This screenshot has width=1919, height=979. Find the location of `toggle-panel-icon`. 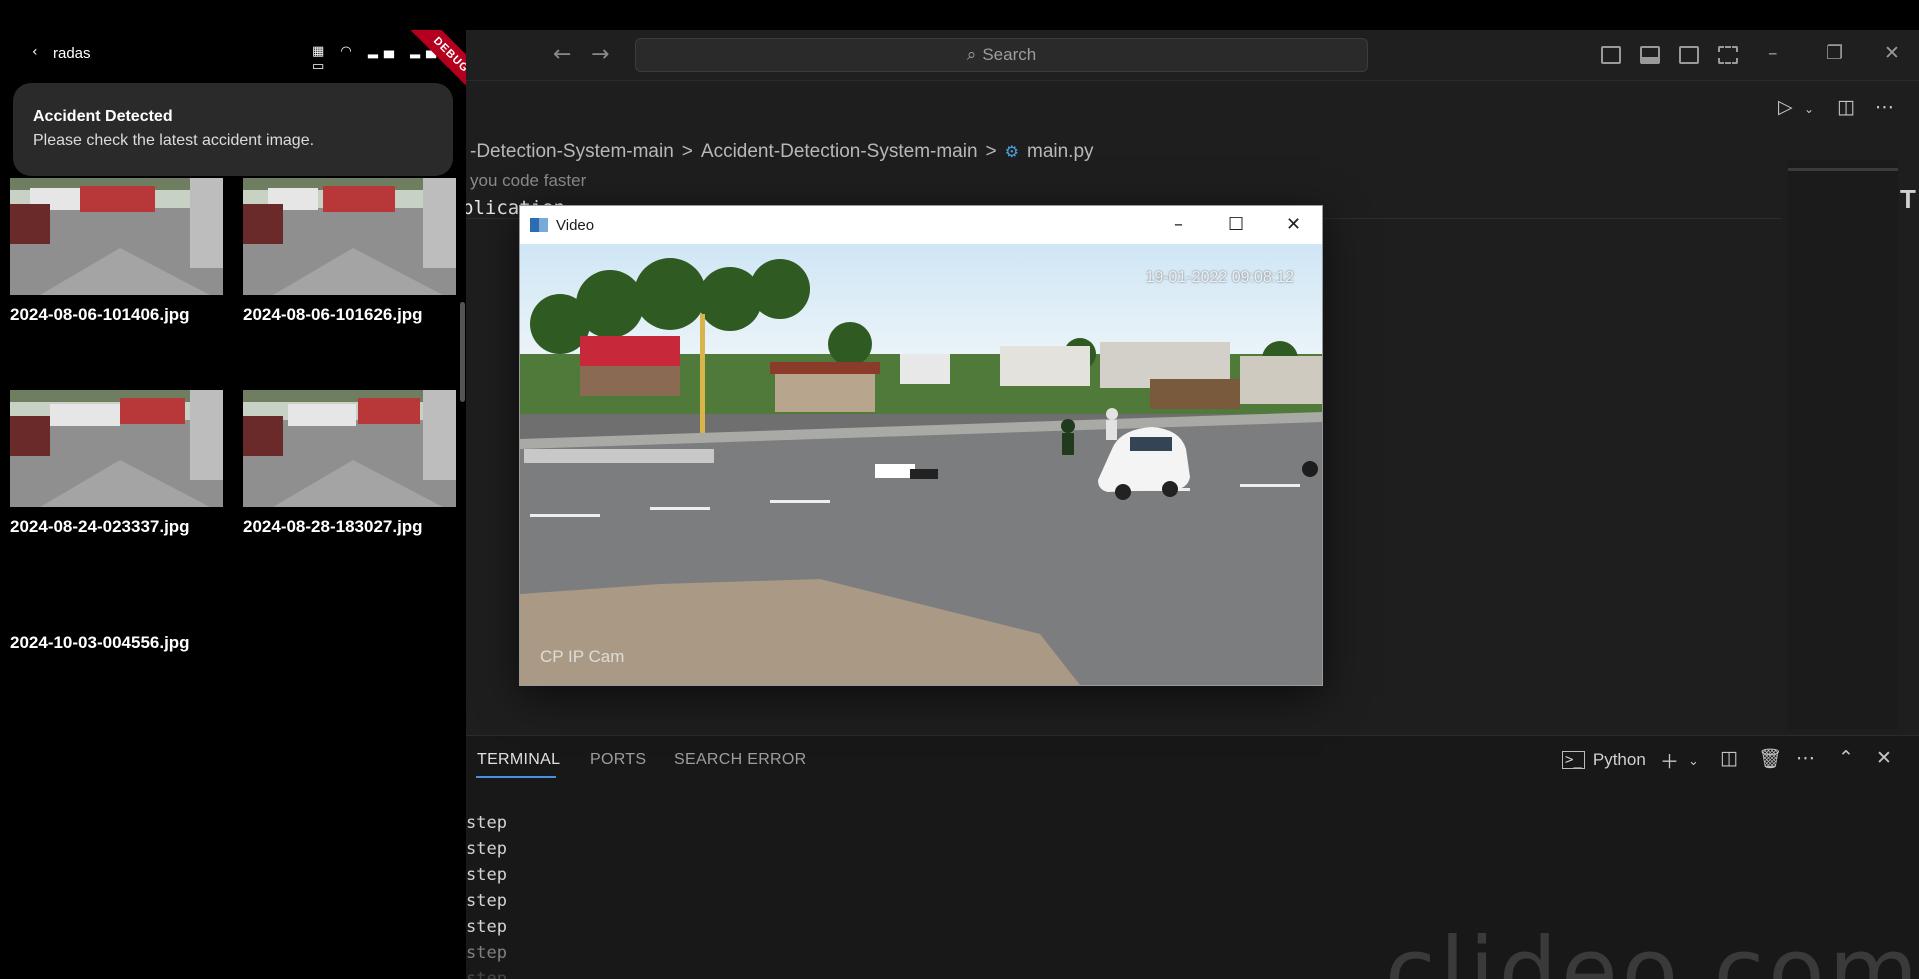

toggle-panel-icon is located at coordinates (1650, 55).